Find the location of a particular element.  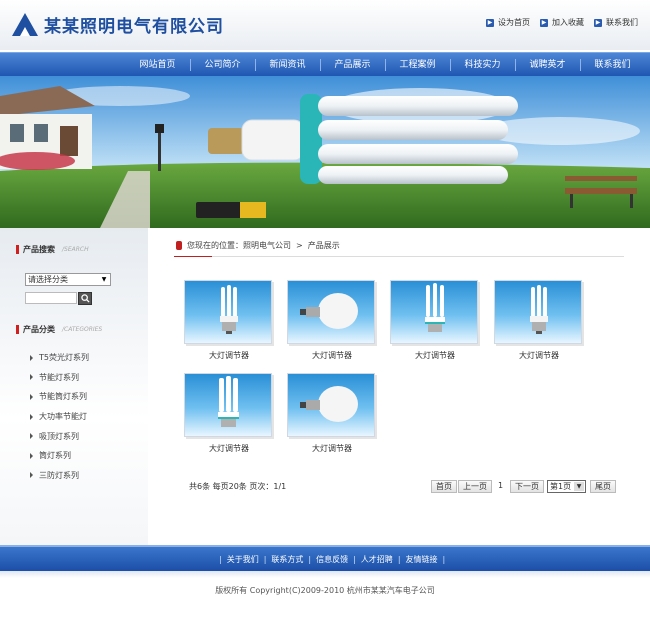

footer-link-feedback: 信息反馈 is located at coordinates (332, 559).